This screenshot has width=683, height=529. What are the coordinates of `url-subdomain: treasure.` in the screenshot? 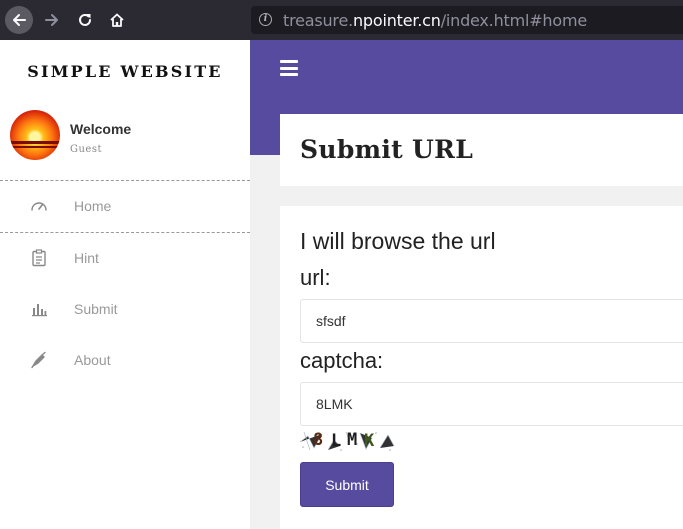 It's located at (318, 20).